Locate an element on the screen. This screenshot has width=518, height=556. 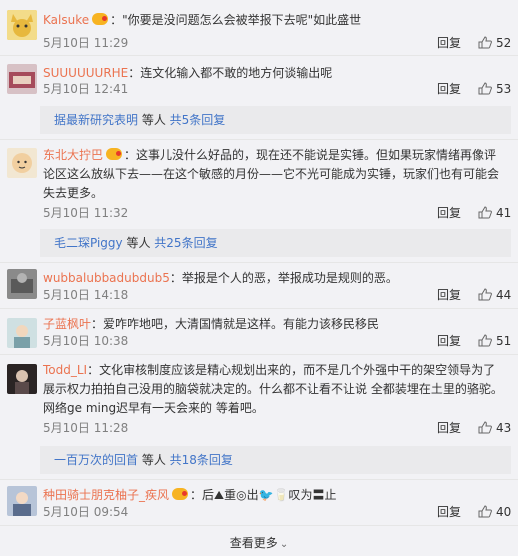
chevron-down-icon: ⌄ is located at coordinates (284, 544).